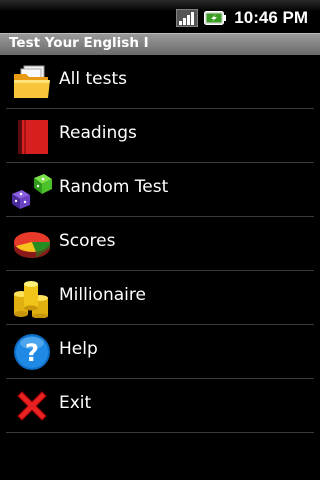 This screenshot has height=480, width=320. What do you see at coordinates (160, 82) in the screenshot?
I see `menu-item-all-tests: All tests` at bounding box center [160, 82].